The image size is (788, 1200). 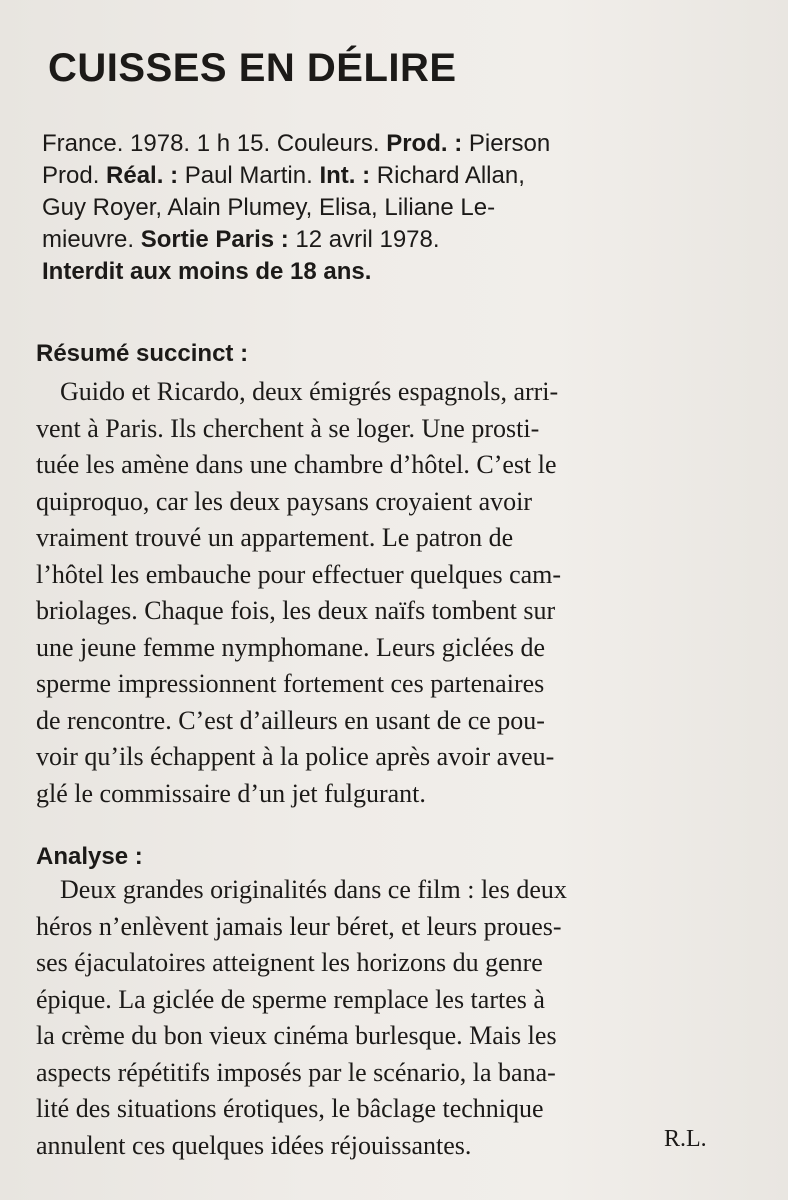 What do you see at coordinates (345, 175) in the screenshot?
I see `int-label: Int. :` at bounding box center [345, 175].